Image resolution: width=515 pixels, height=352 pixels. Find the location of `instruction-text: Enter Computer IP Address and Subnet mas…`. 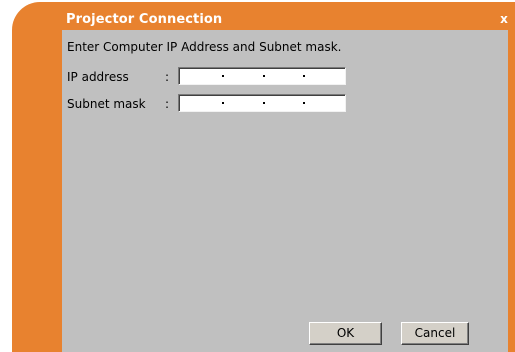

instruction-text: Enter Computer IP Address and Subnet mas… is located at coordinates (204, 47).